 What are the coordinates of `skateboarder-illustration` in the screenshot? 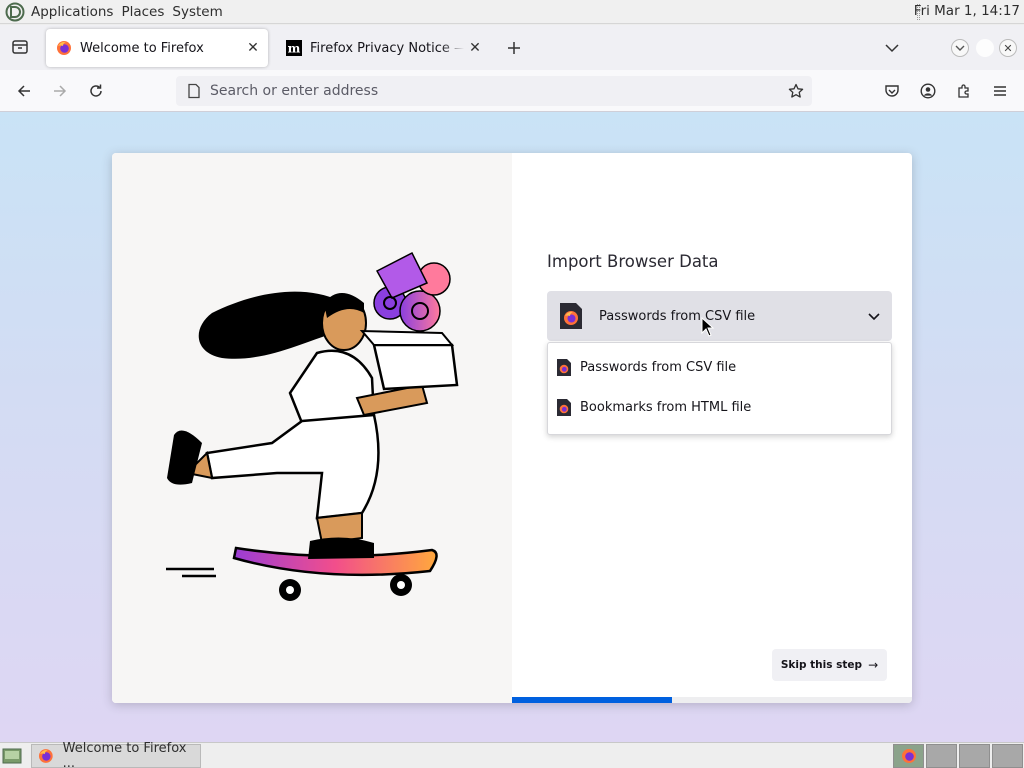 It's located at (312, 426).